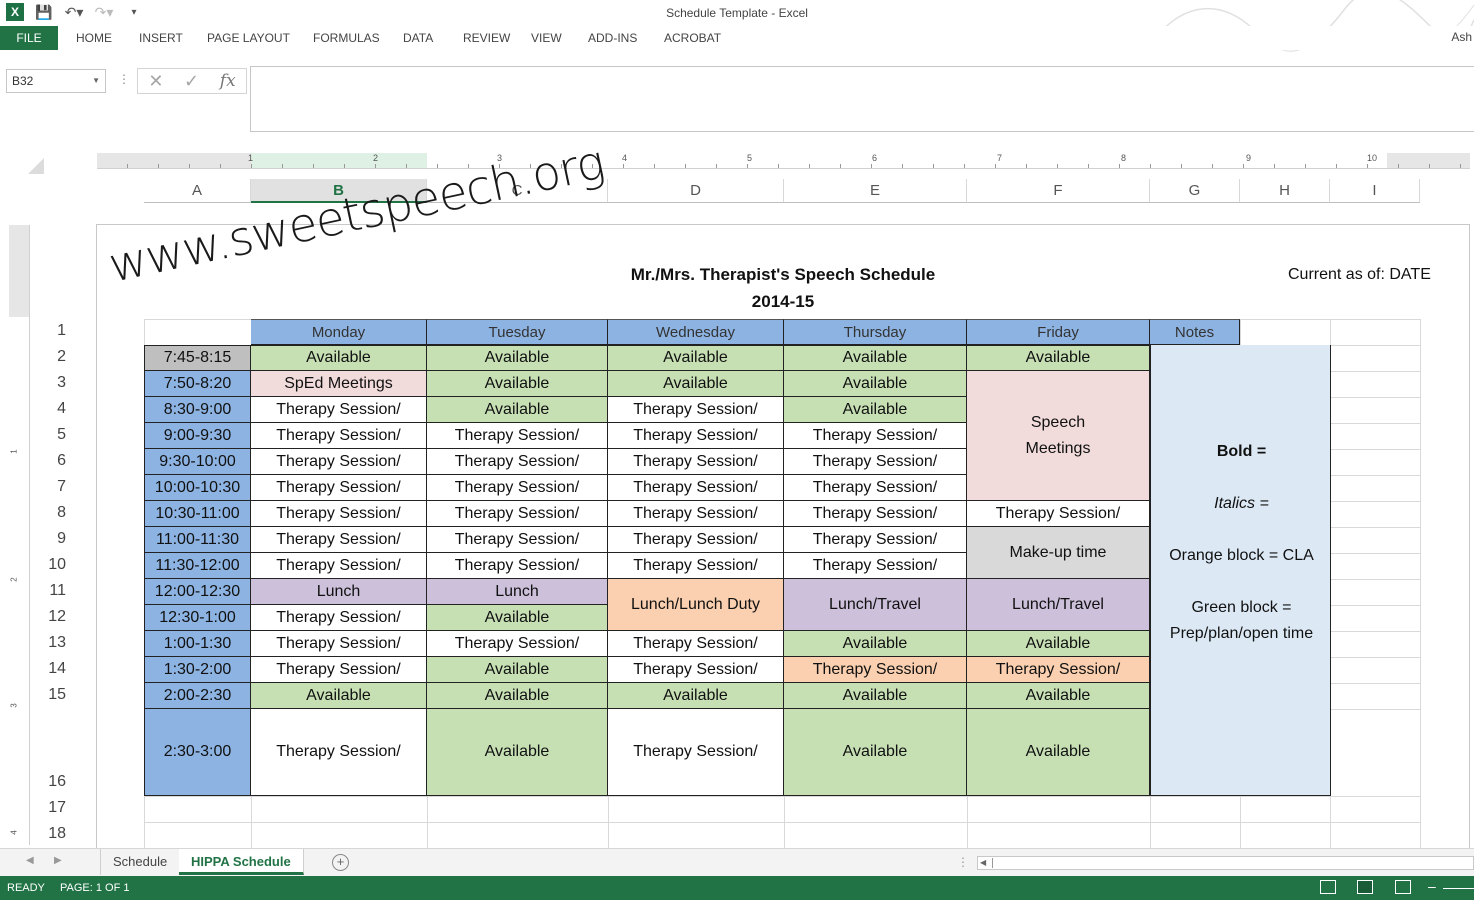 The width and height of the screenshot is (1474, 900). I want to click on tab-insert: INSERT, so click(161, 38).